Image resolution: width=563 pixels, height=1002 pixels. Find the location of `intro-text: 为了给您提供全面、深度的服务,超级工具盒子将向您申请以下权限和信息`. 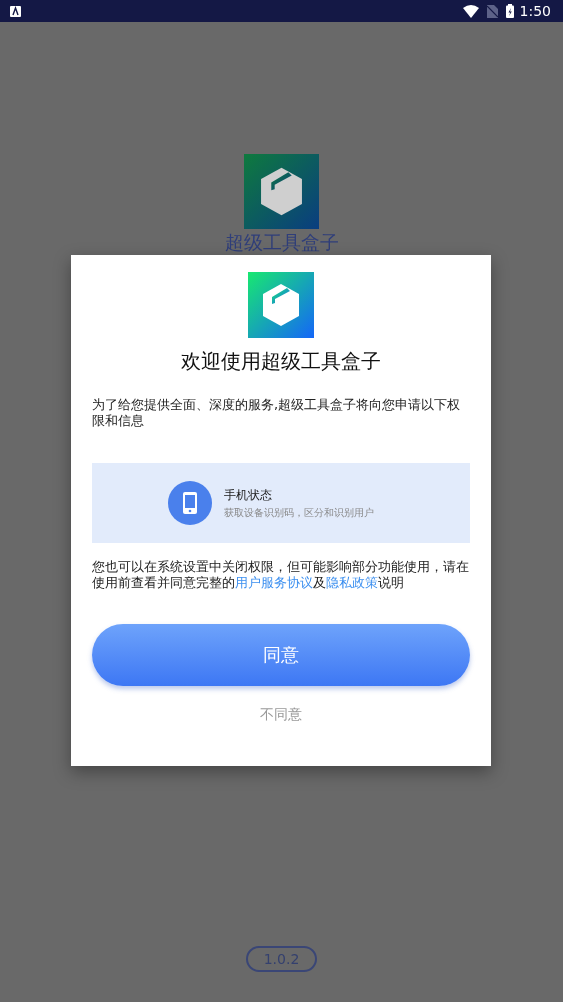

intro-text: 为了给您提供全面、深度的服务,超级工具盒子将向您申请以下权限和信息 is located at coordinates (277, 413).